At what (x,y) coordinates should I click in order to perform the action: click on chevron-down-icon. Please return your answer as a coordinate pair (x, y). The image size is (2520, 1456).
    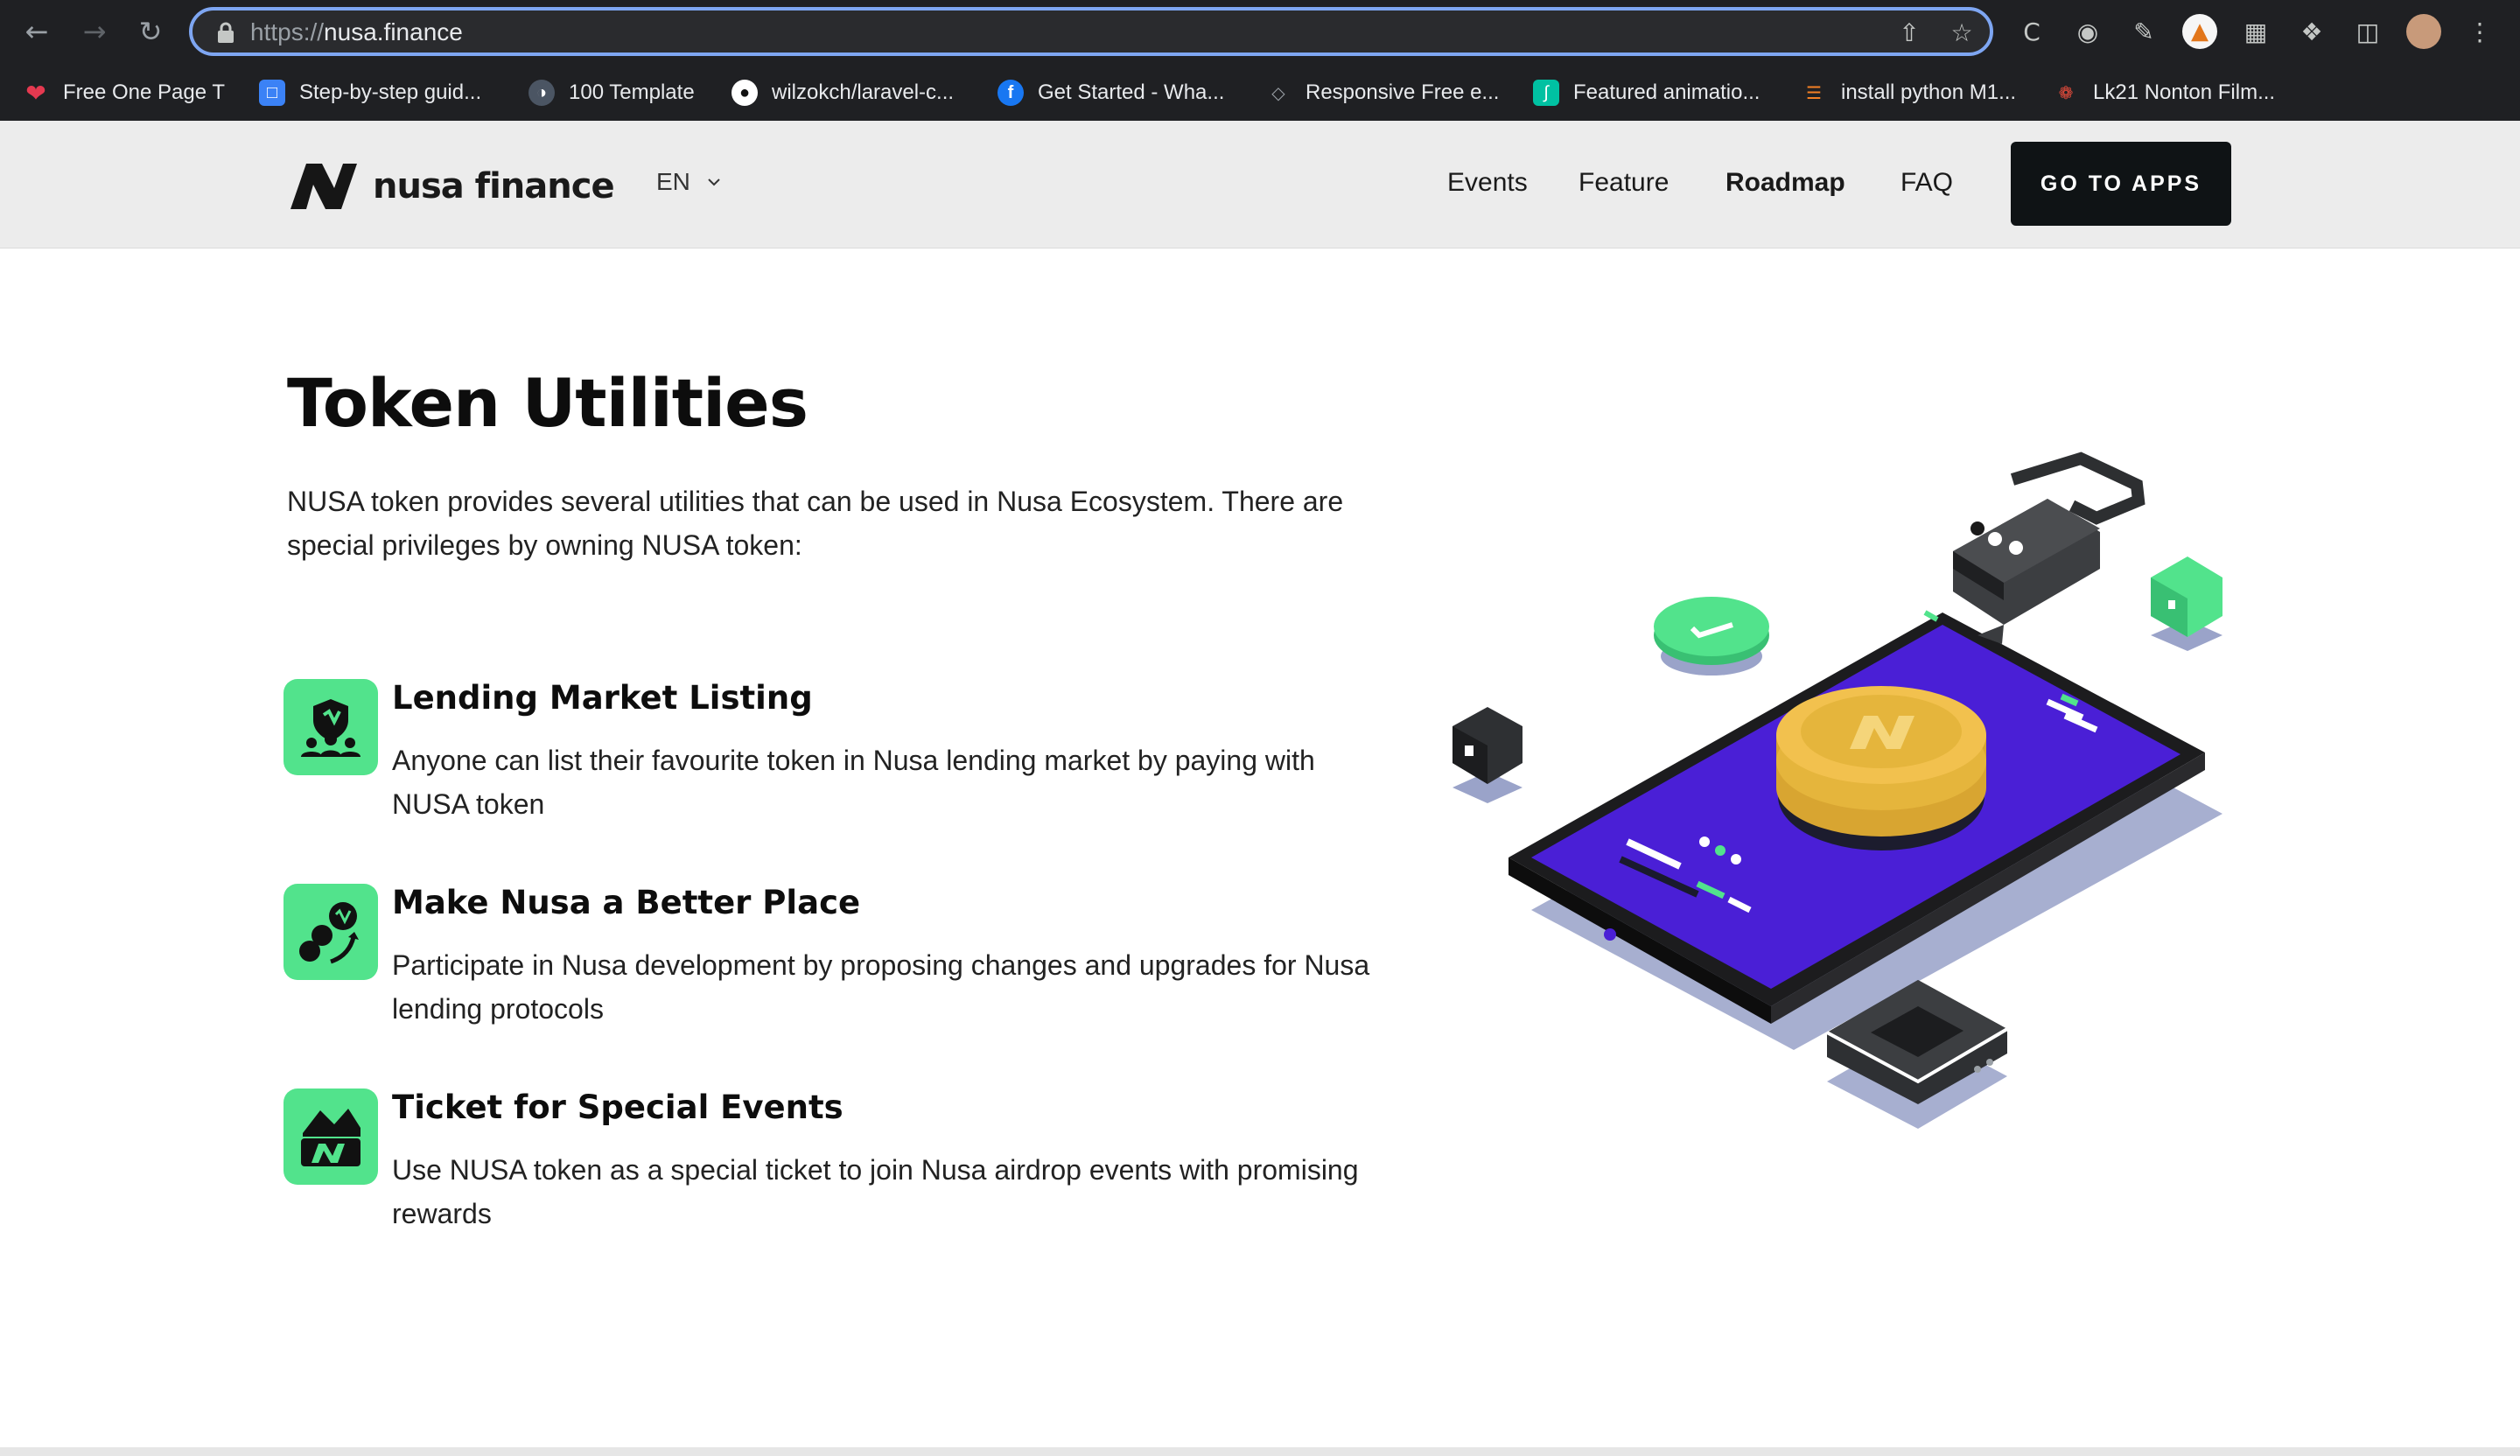
    Looking at the image, I should click on (714, 182).